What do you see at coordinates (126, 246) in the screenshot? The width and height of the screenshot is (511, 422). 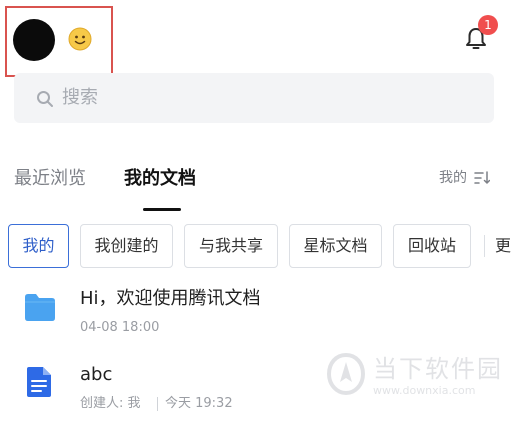 I see `filter-chip-created: 我创建的` at bounding box center [126, 246].